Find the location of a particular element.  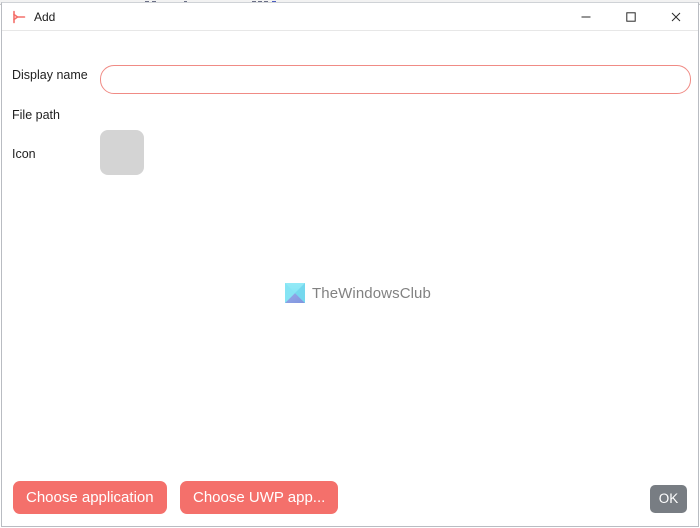

watermark: TheWindowsClub is located at coordinates (358, 293).